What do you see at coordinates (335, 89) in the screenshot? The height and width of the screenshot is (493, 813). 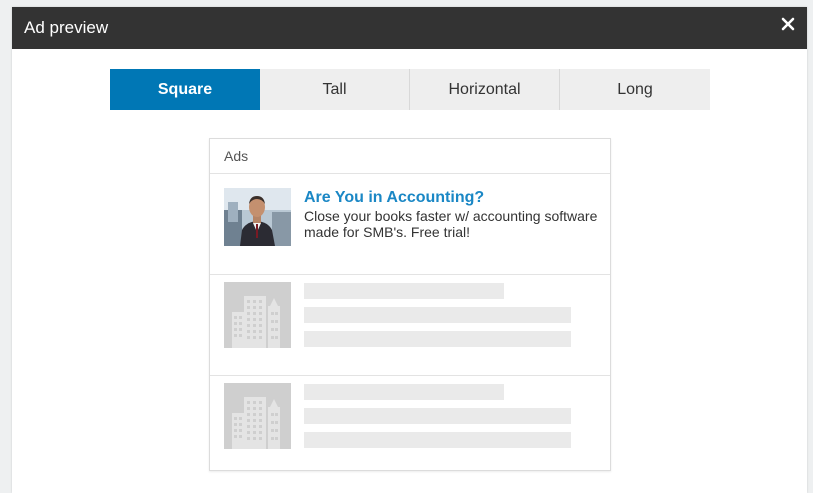 I see `tab-tall: Tall` at bounding box center [335, 89].